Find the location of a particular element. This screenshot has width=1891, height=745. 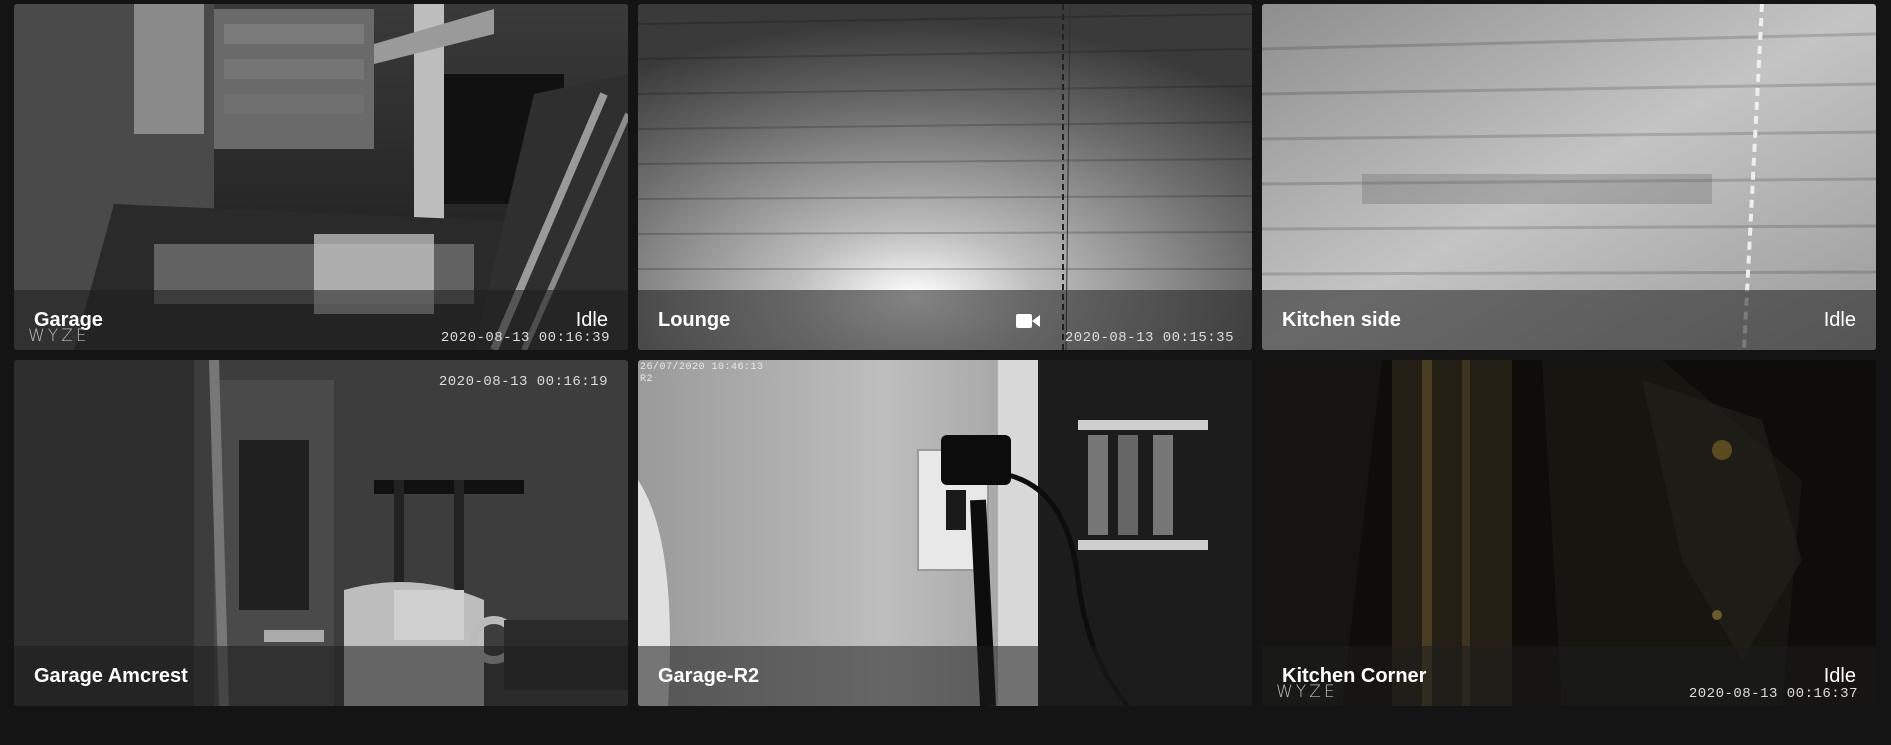

camera-name: Lounge is located at coordinates (694, 320).